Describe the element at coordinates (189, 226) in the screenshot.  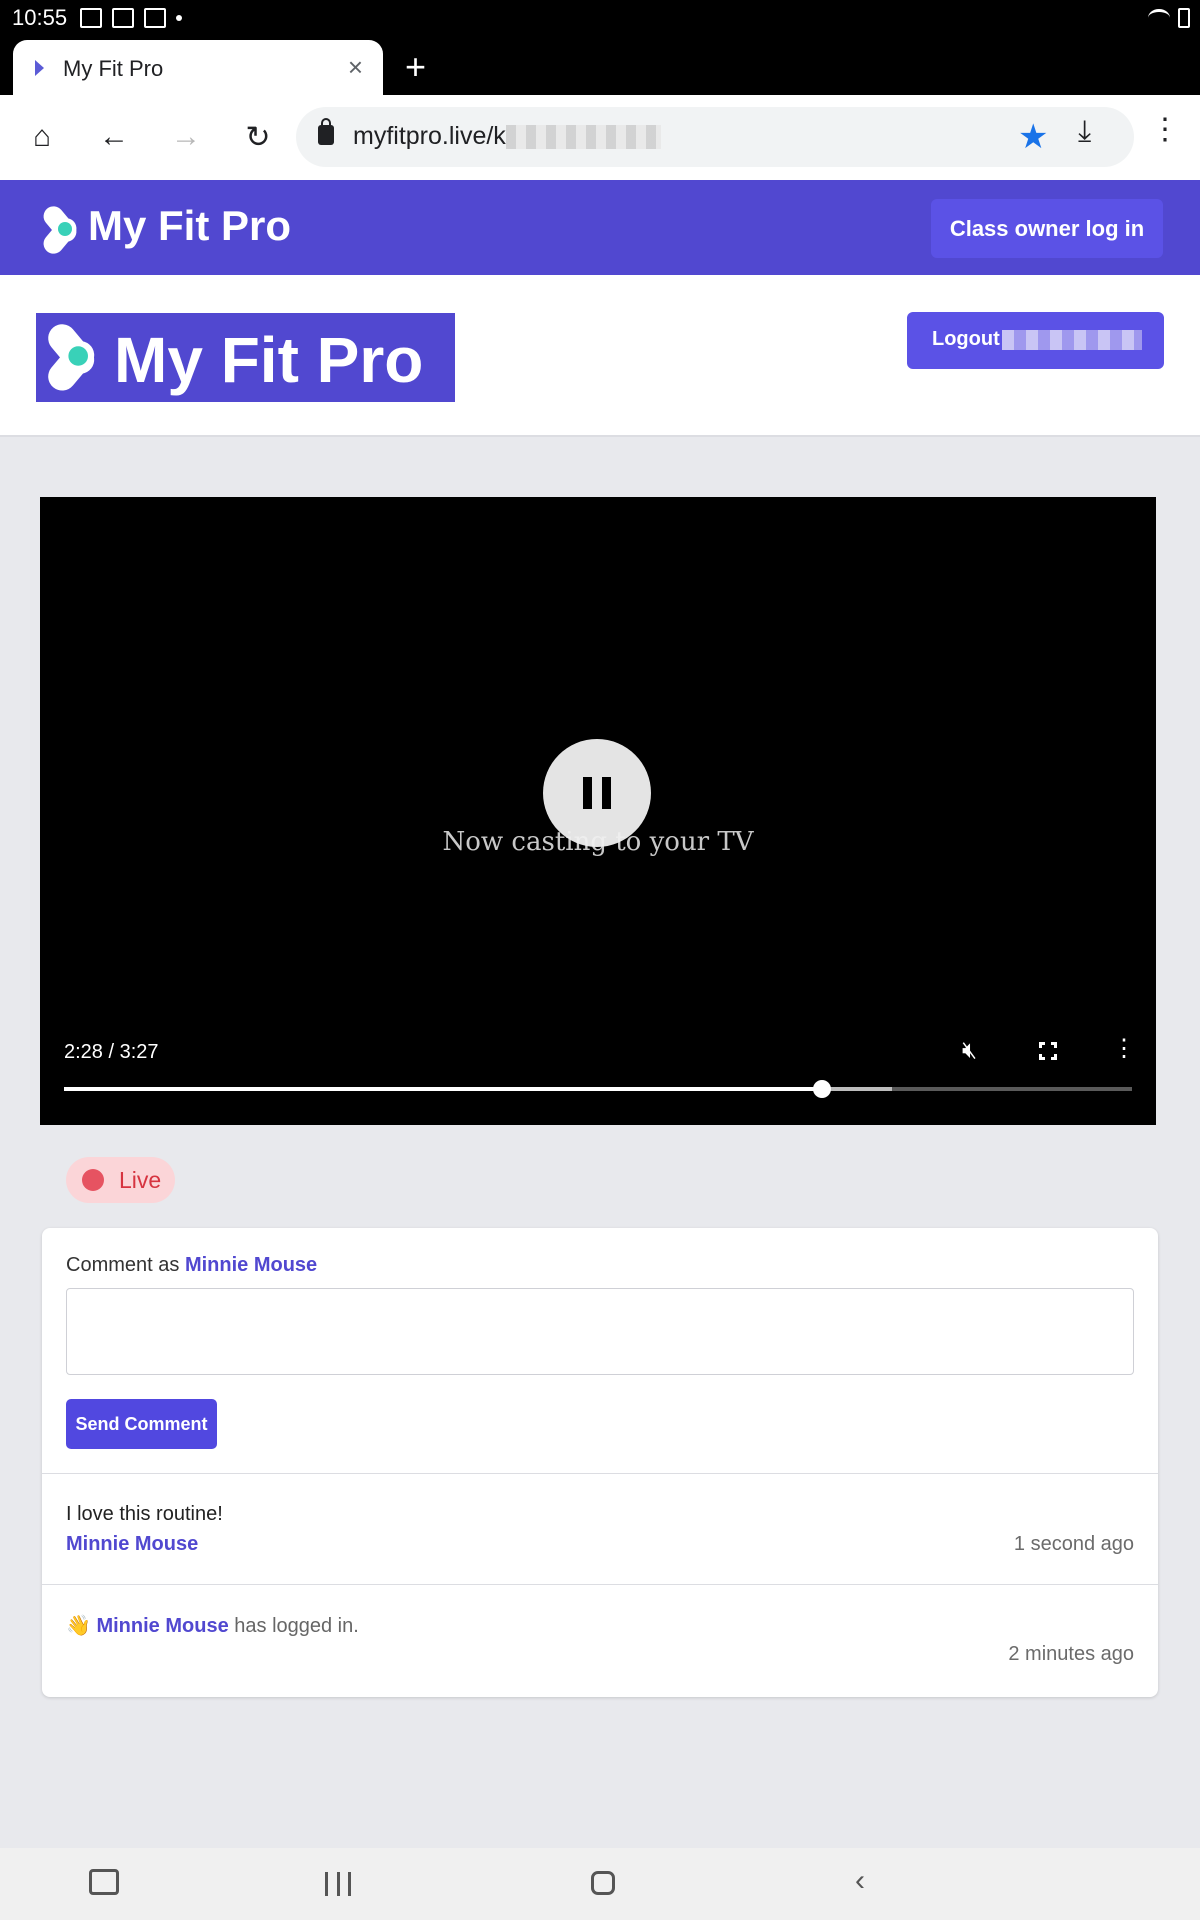
I see `header-brand: My Fit Pro` at that location.